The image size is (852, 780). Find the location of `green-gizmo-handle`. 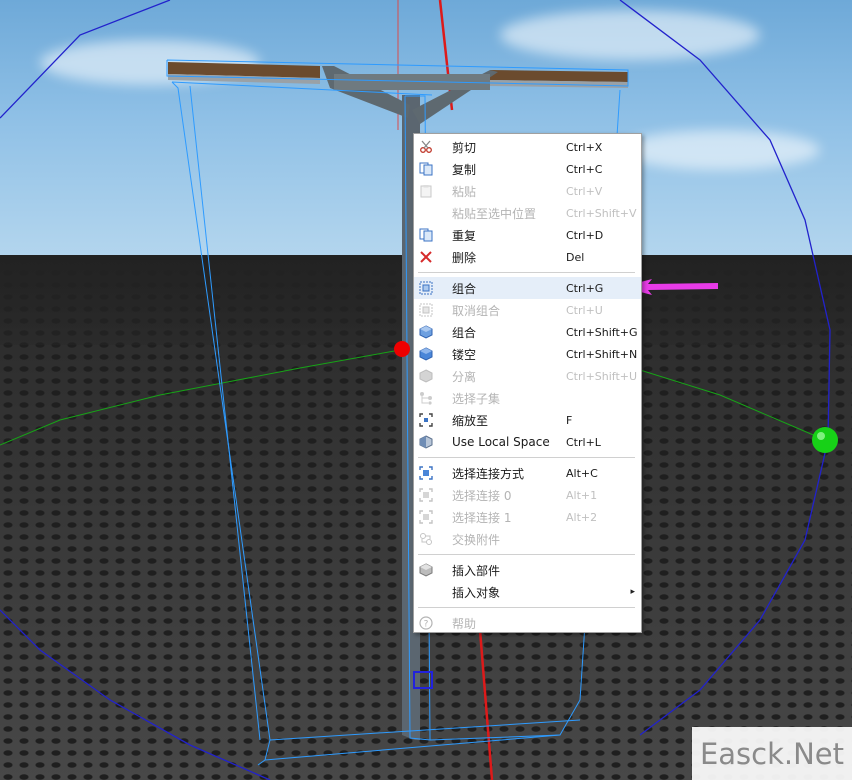

green-gizmo-handle is located at coordinates (825, 440).